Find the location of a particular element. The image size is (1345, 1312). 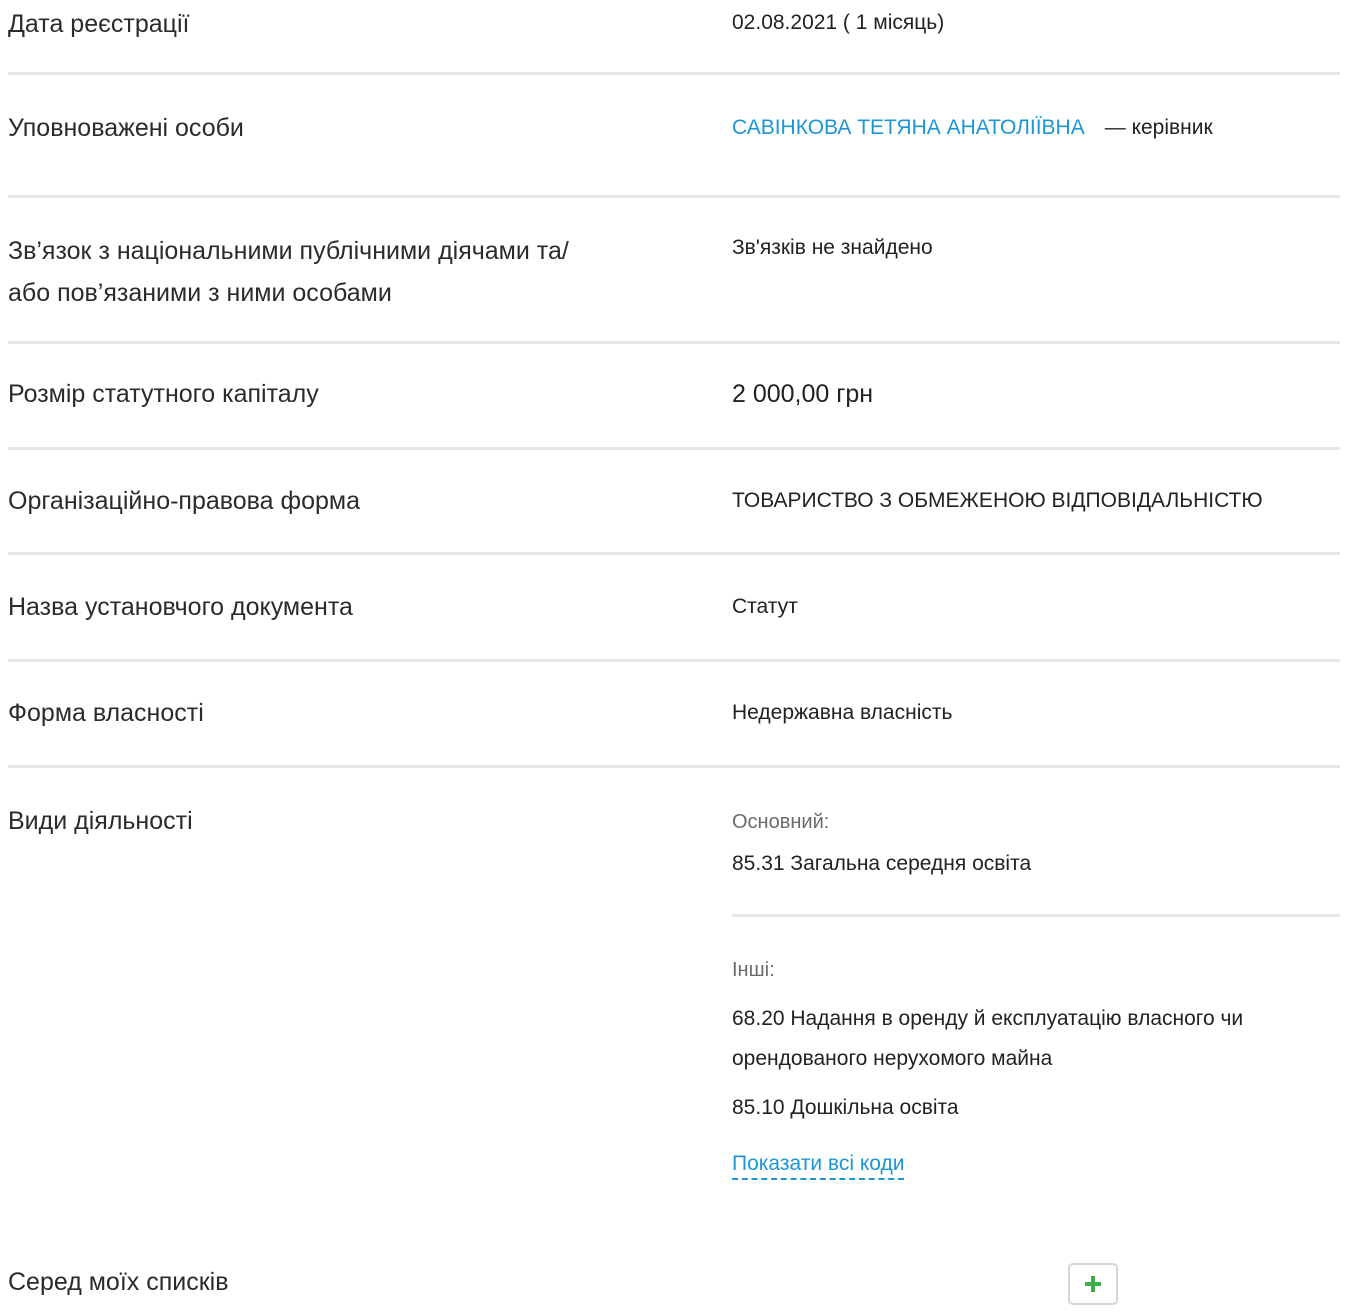

registration-date-value: 02.08.2021 ( 1 місяць) is located at coordinates (838, 22).